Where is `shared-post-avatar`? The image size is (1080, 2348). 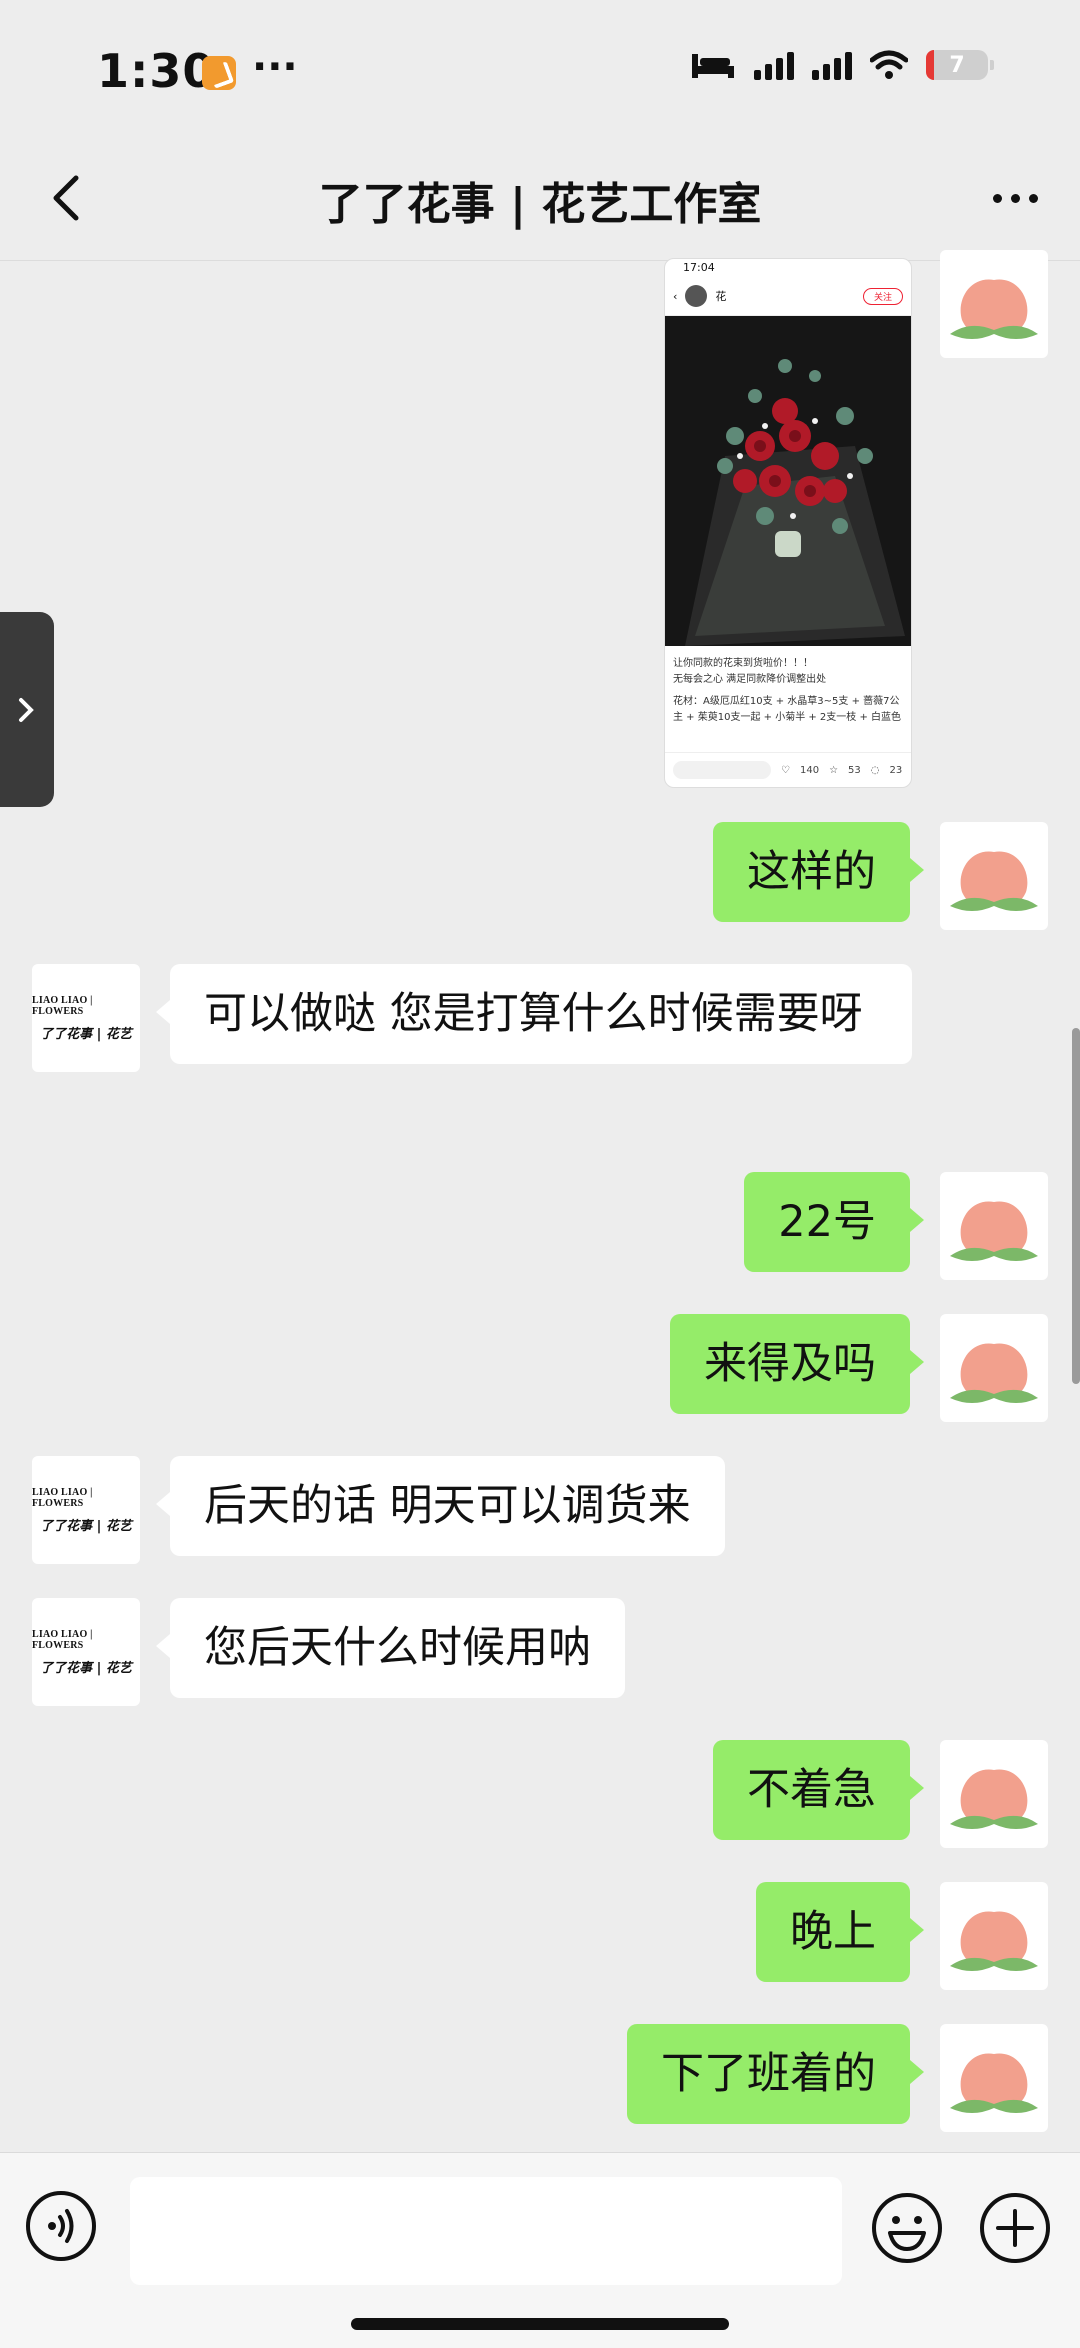
shared-post-avatar is located at coordinates (696, 296).